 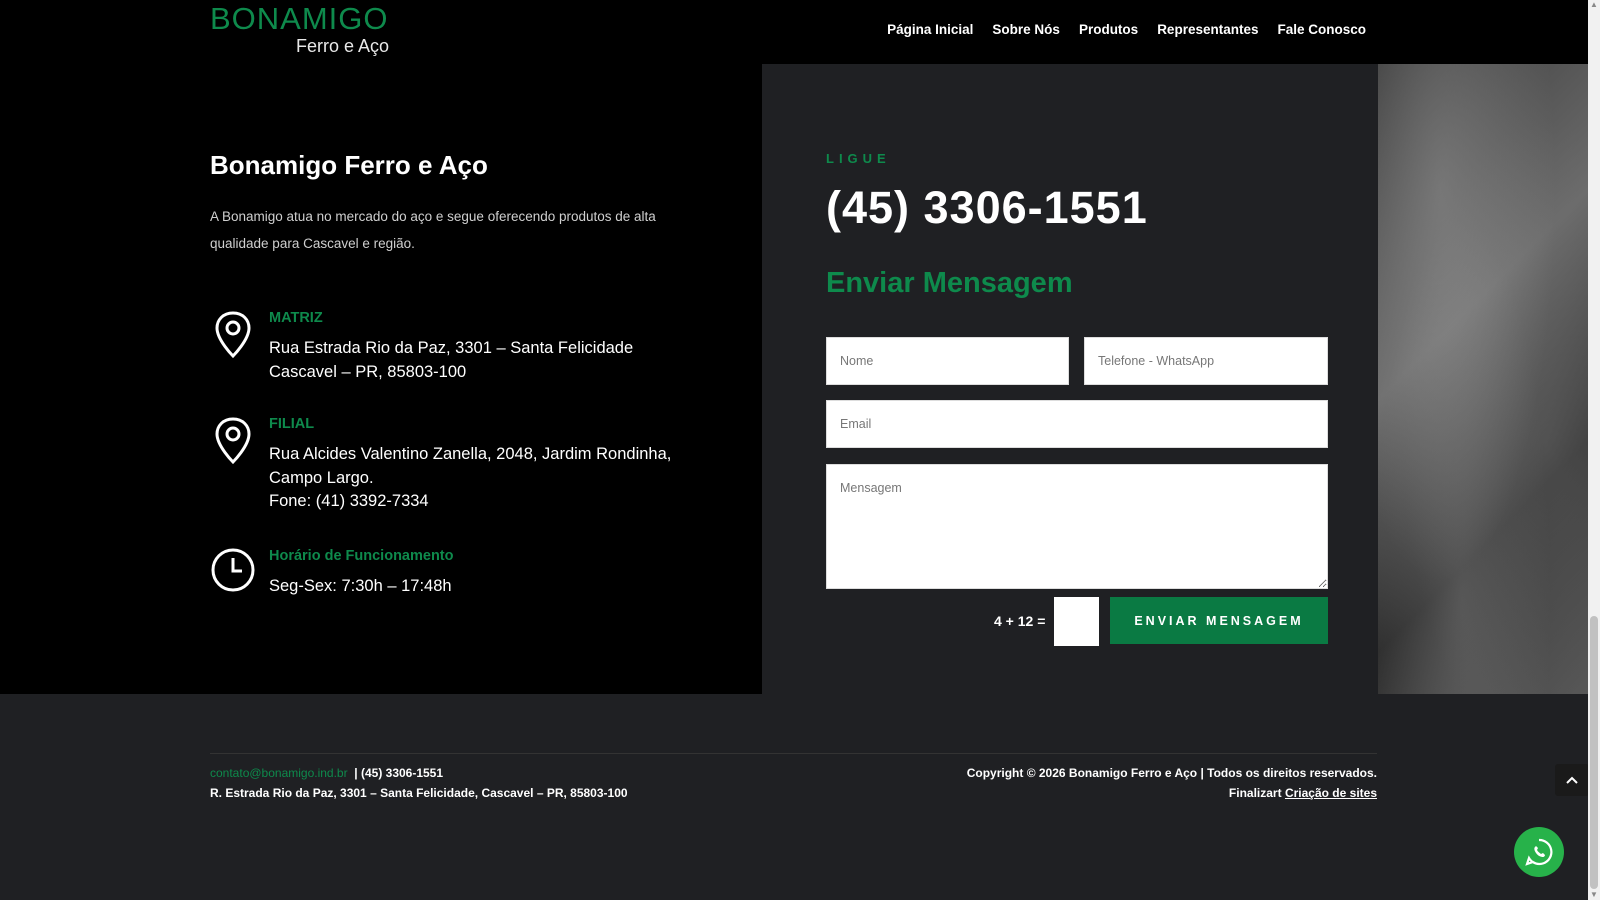 I want to click on location-label: MATRIZ, so click(x=296, y=318).